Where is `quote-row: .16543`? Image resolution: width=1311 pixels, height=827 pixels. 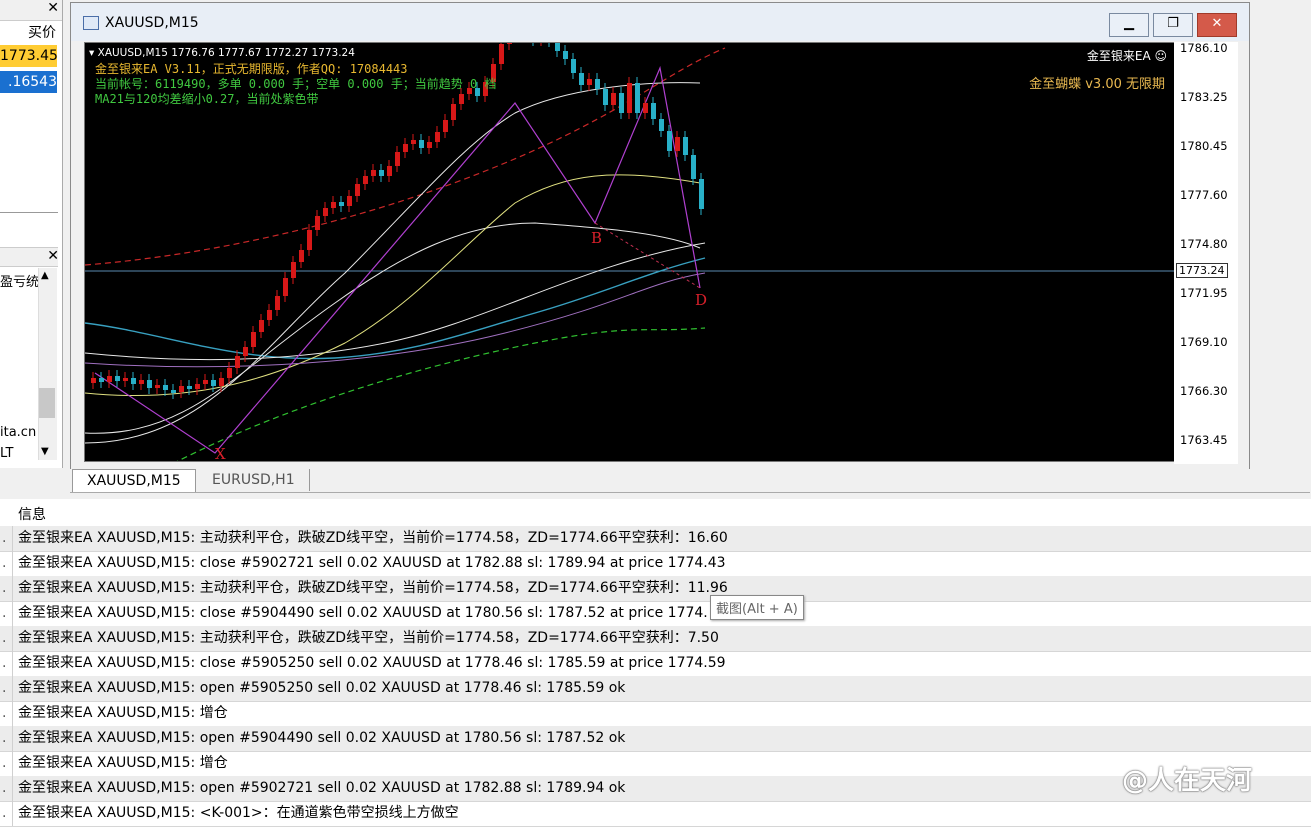 quote-row: .16543 is located at coordinates (28, 82).